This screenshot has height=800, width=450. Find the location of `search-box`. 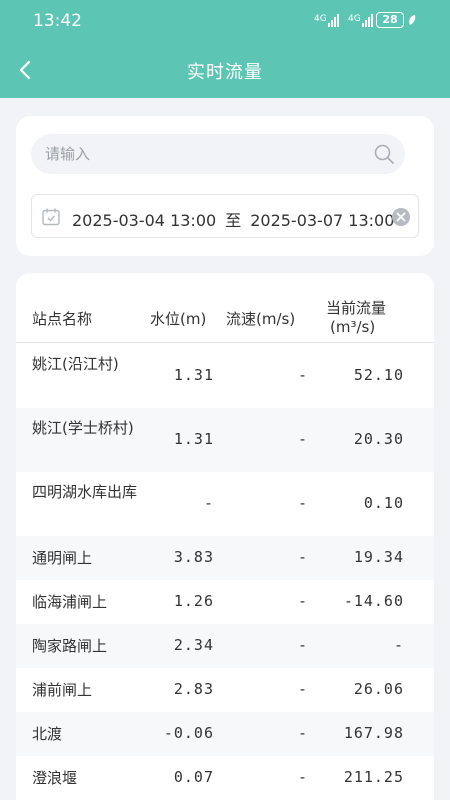

search-box is located at coordinates (218, 154).